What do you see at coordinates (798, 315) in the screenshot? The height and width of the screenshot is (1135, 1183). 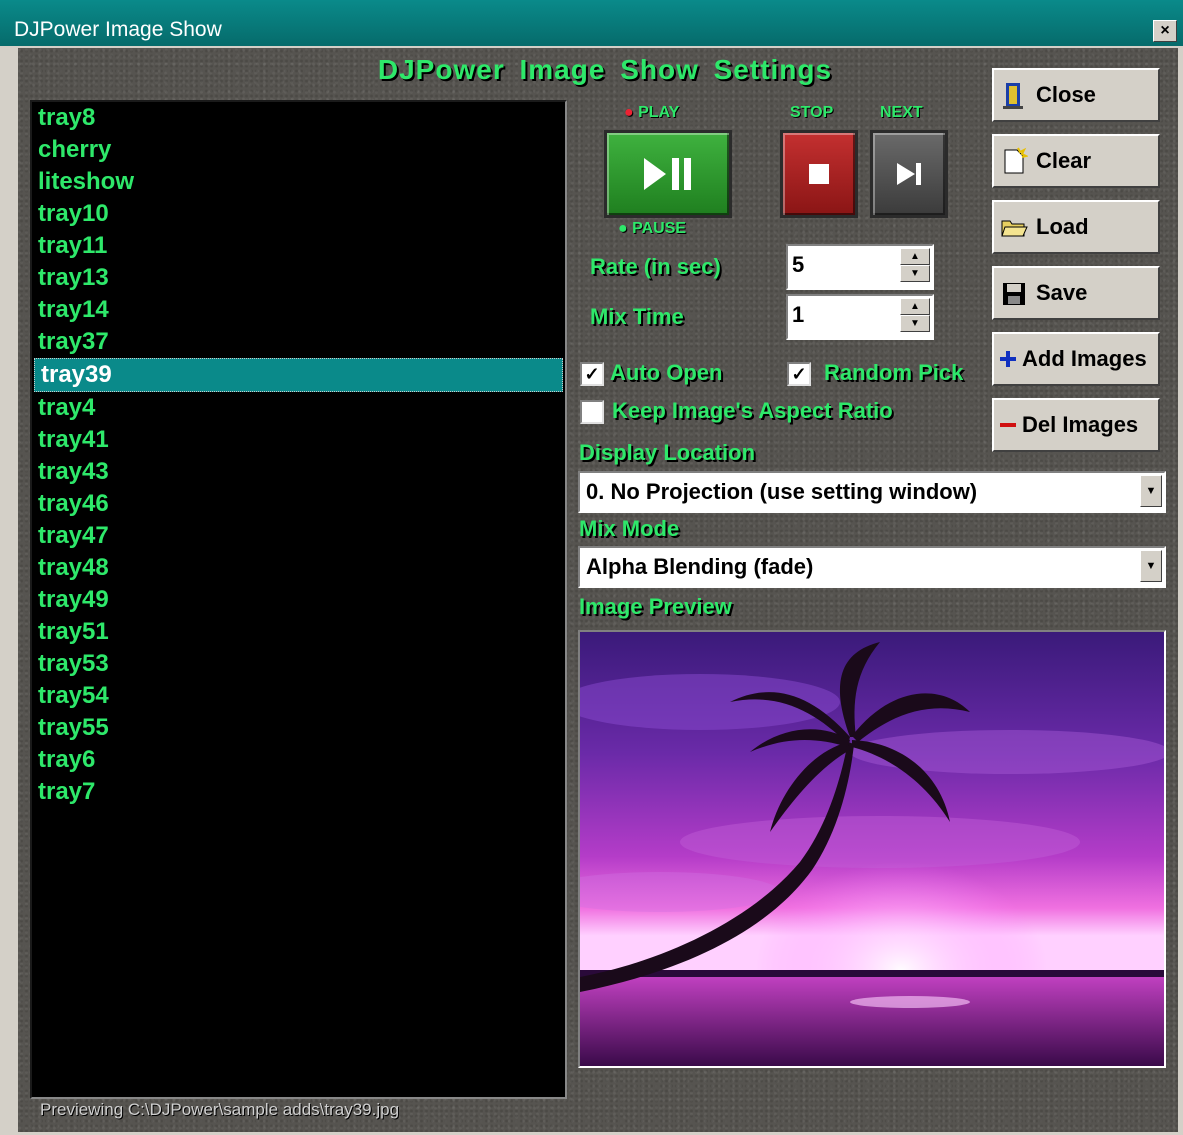 I see `mix-time-value: 1` at bounding box center [798, 315].